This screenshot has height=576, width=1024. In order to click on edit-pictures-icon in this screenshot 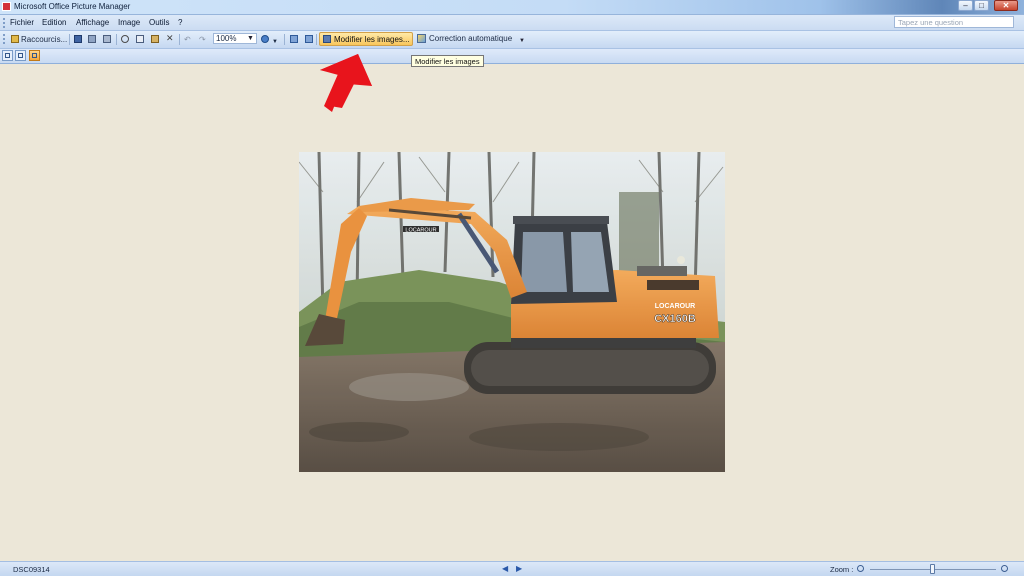, I will do `click(327, 39)`.